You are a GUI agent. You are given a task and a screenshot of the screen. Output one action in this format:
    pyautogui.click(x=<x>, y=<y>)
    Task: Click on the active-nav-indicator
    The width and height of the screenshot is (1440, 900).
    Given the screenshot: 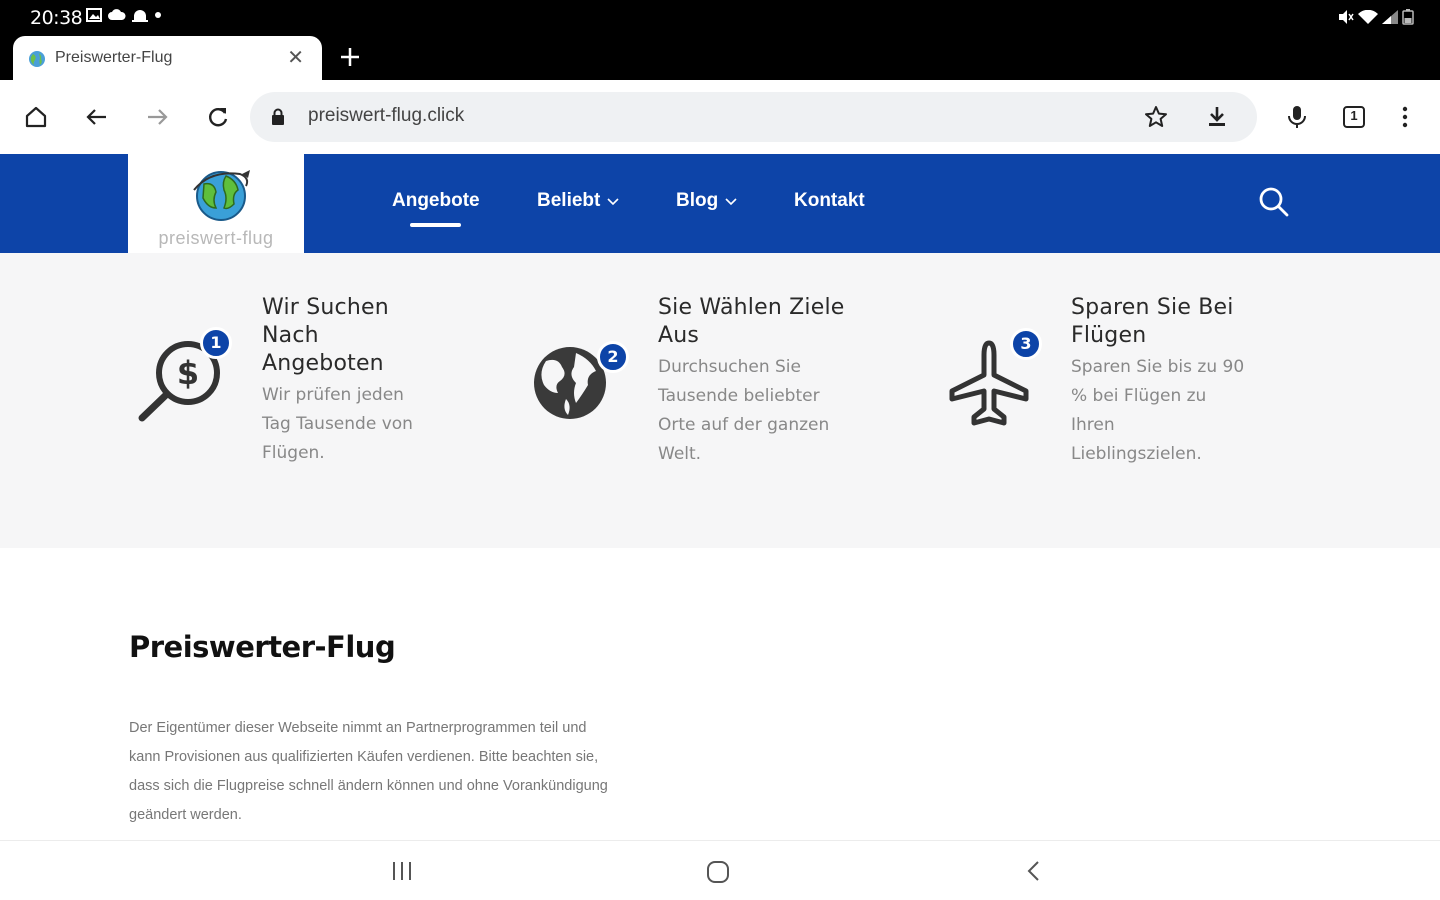 What is the action you would take?
    pyautogui.click(x=435, y=225)
    